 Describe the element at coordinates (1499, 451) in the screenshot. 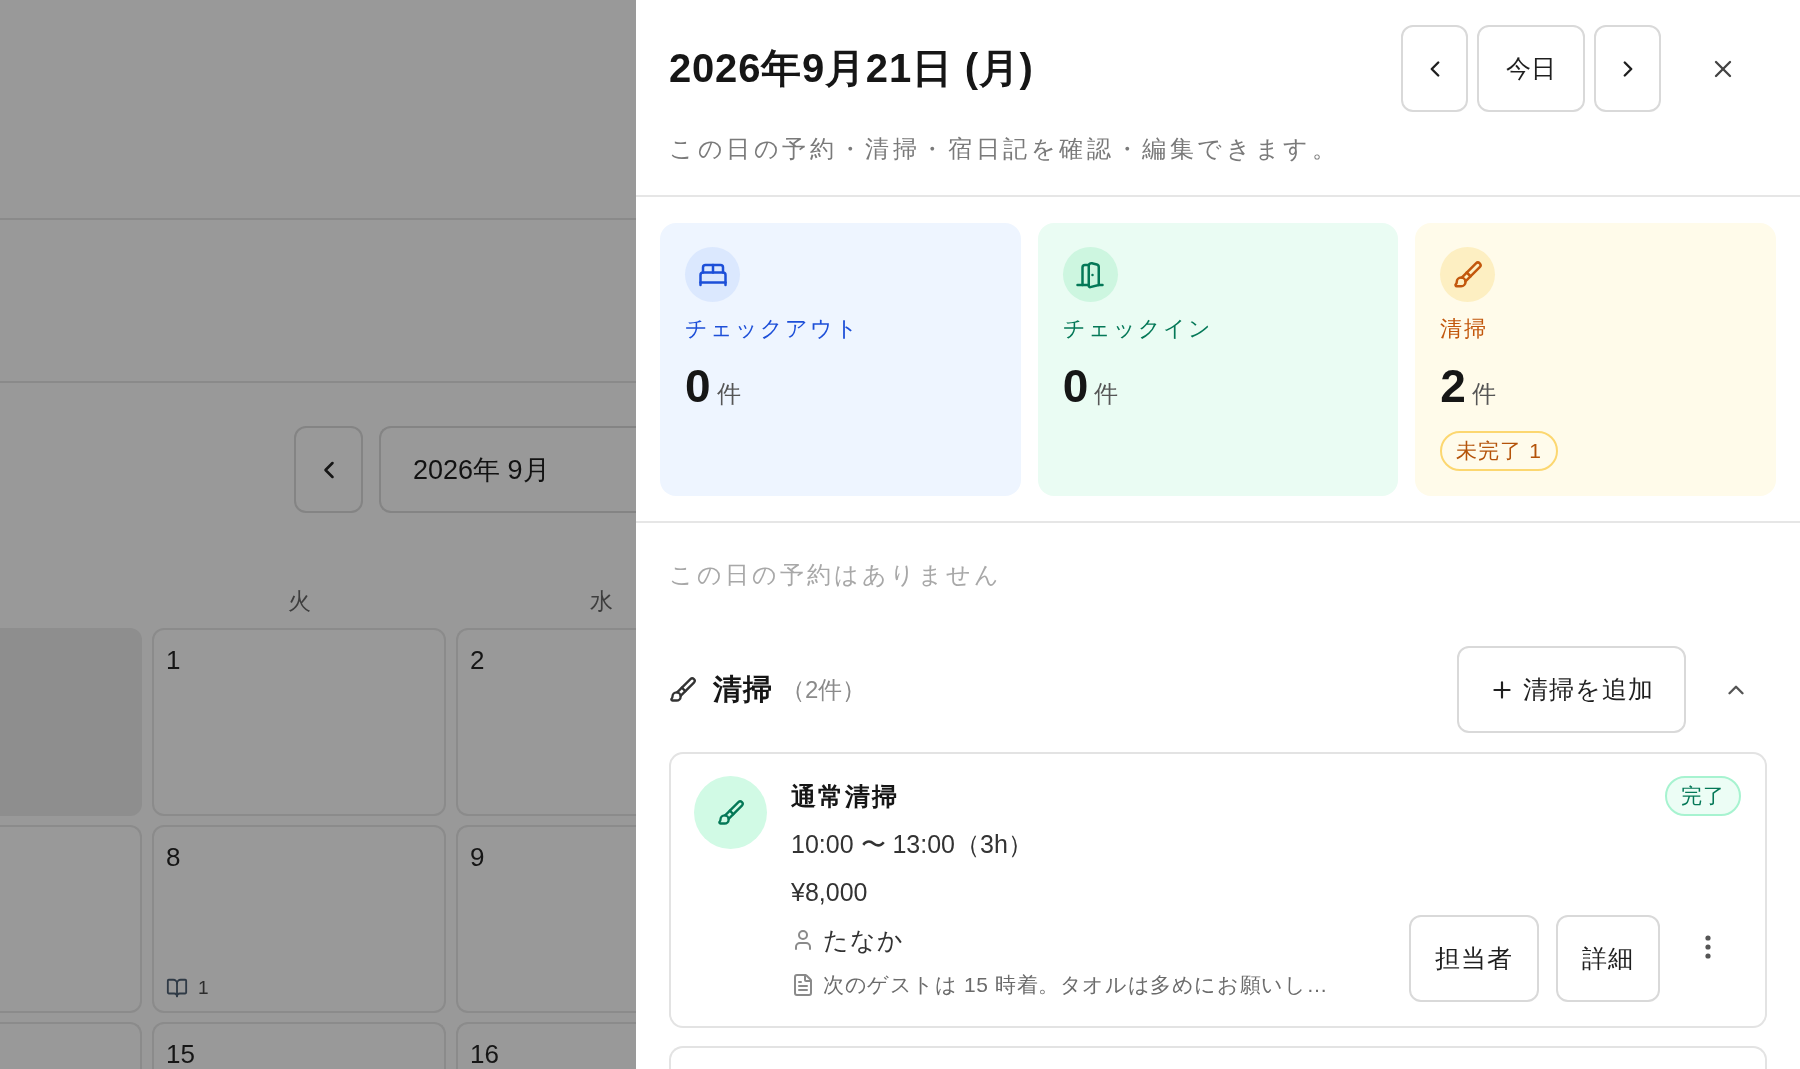

I see `pending-badge: 未完了 1` at that location.